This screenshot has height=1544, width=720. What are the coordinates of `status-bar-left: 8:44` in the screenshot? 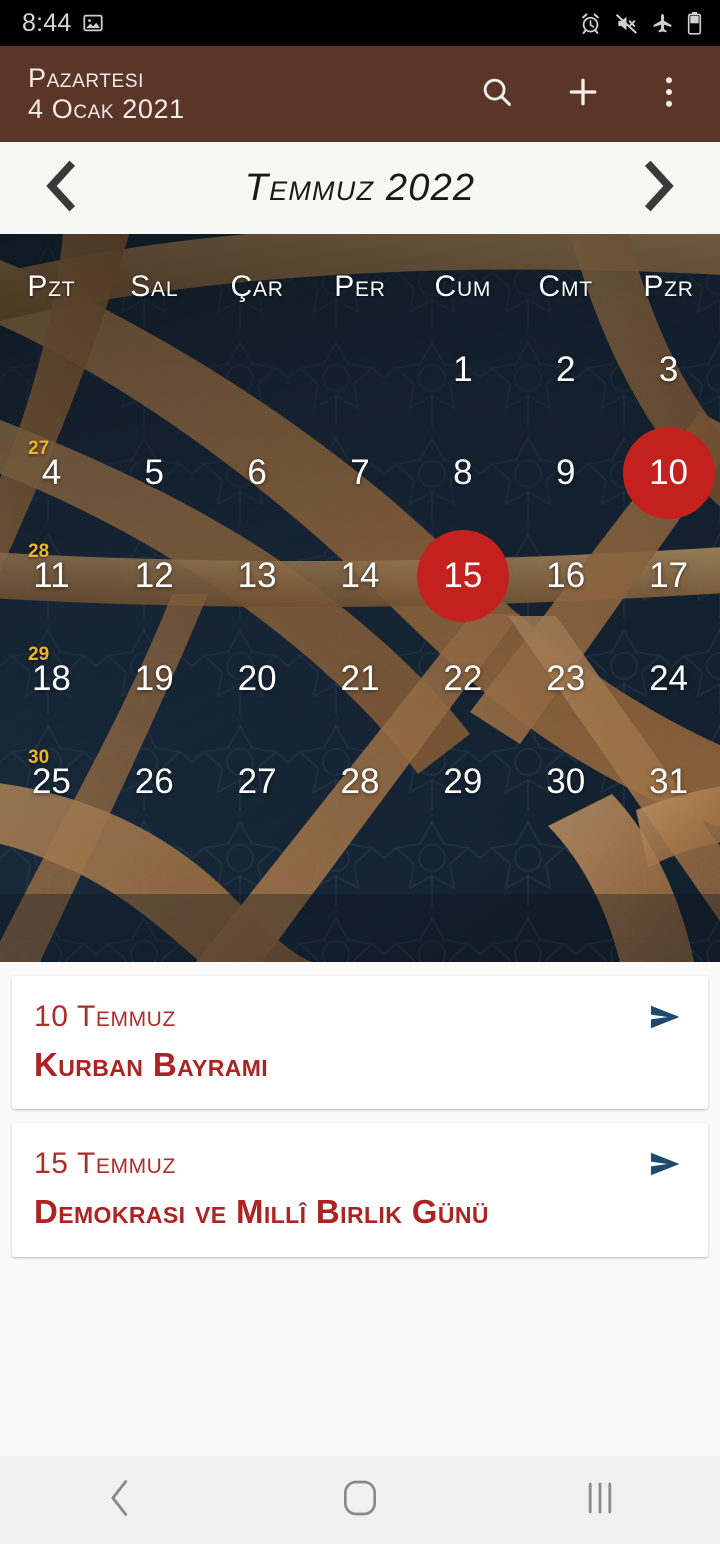 It's located at (63, 23).